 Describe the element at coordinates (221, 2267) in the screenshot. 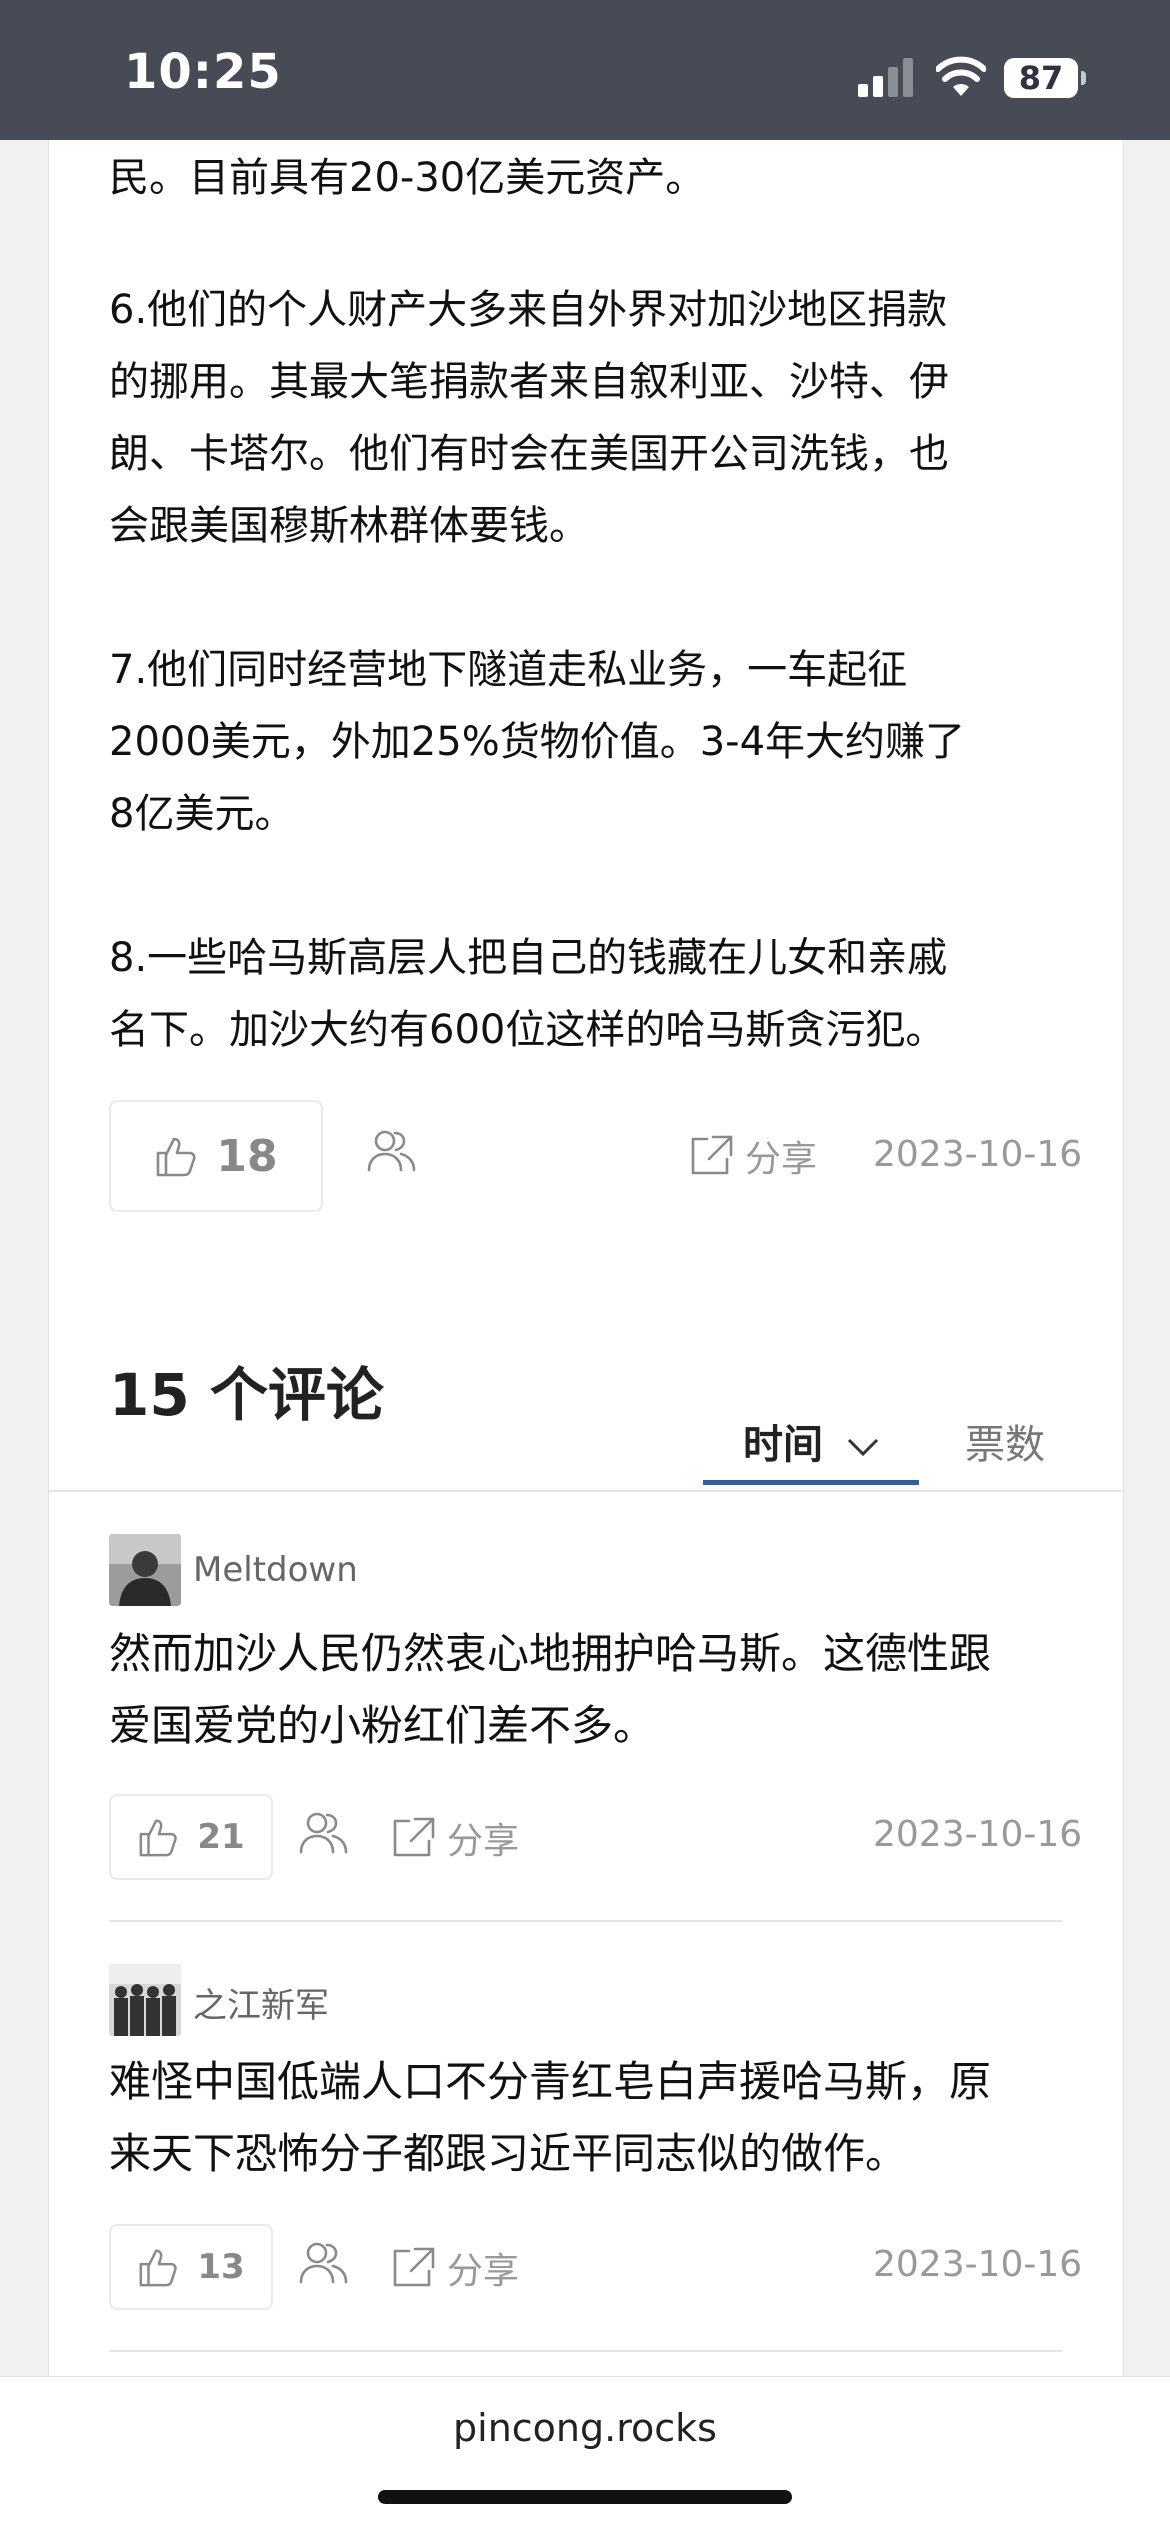

I see `like-count: 13` at that location.